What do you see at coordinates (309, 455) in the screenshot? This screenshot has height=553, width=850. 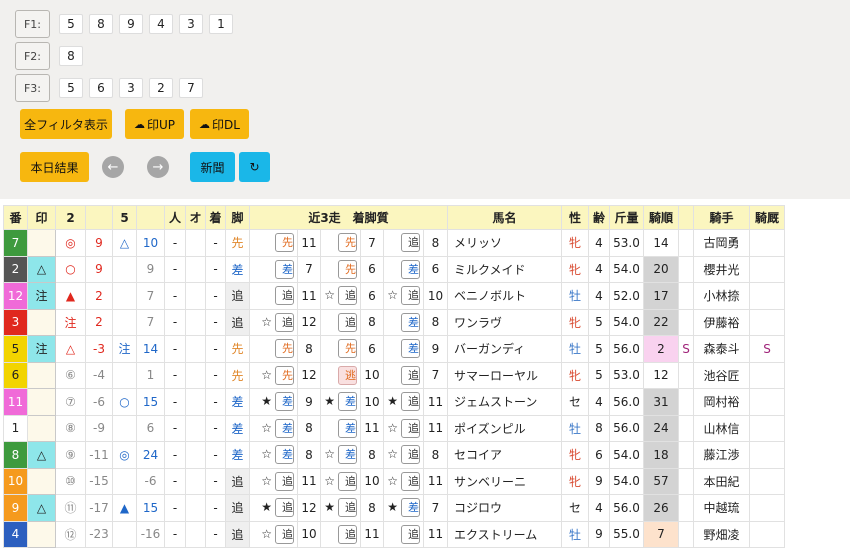 I see `recent-run-position: 8` at bounding box center [309, 455].